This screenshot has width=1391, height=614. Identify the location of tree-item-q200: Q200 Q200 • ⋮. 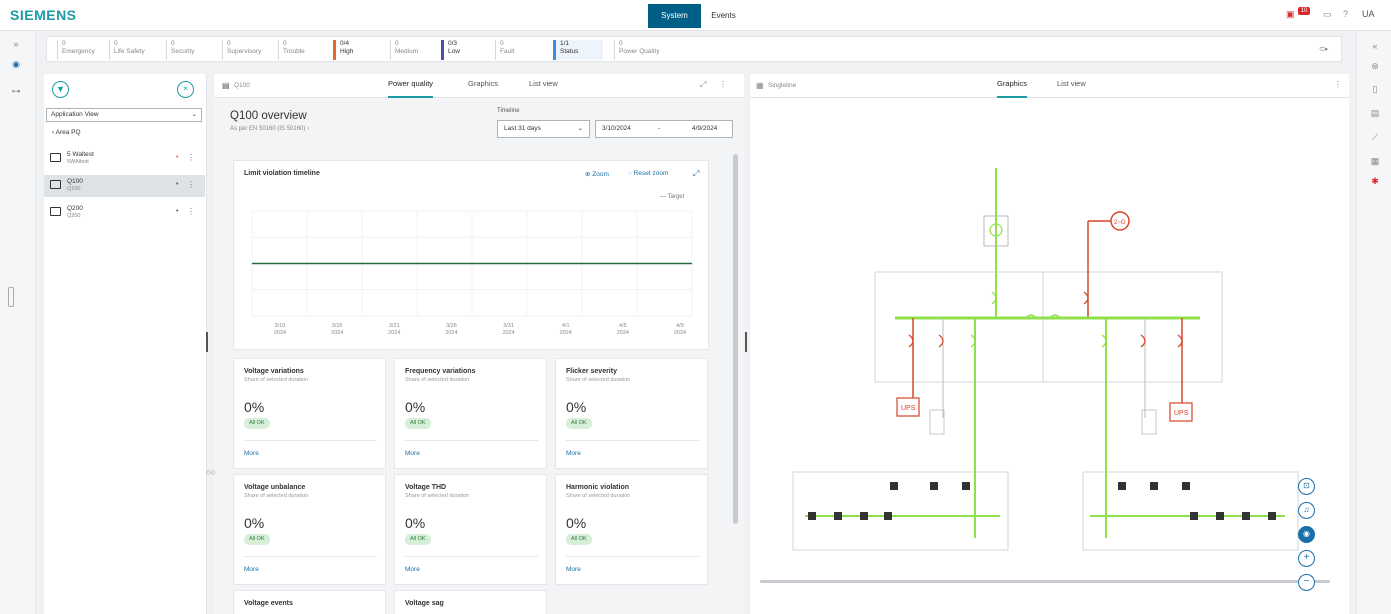
(124, 213).